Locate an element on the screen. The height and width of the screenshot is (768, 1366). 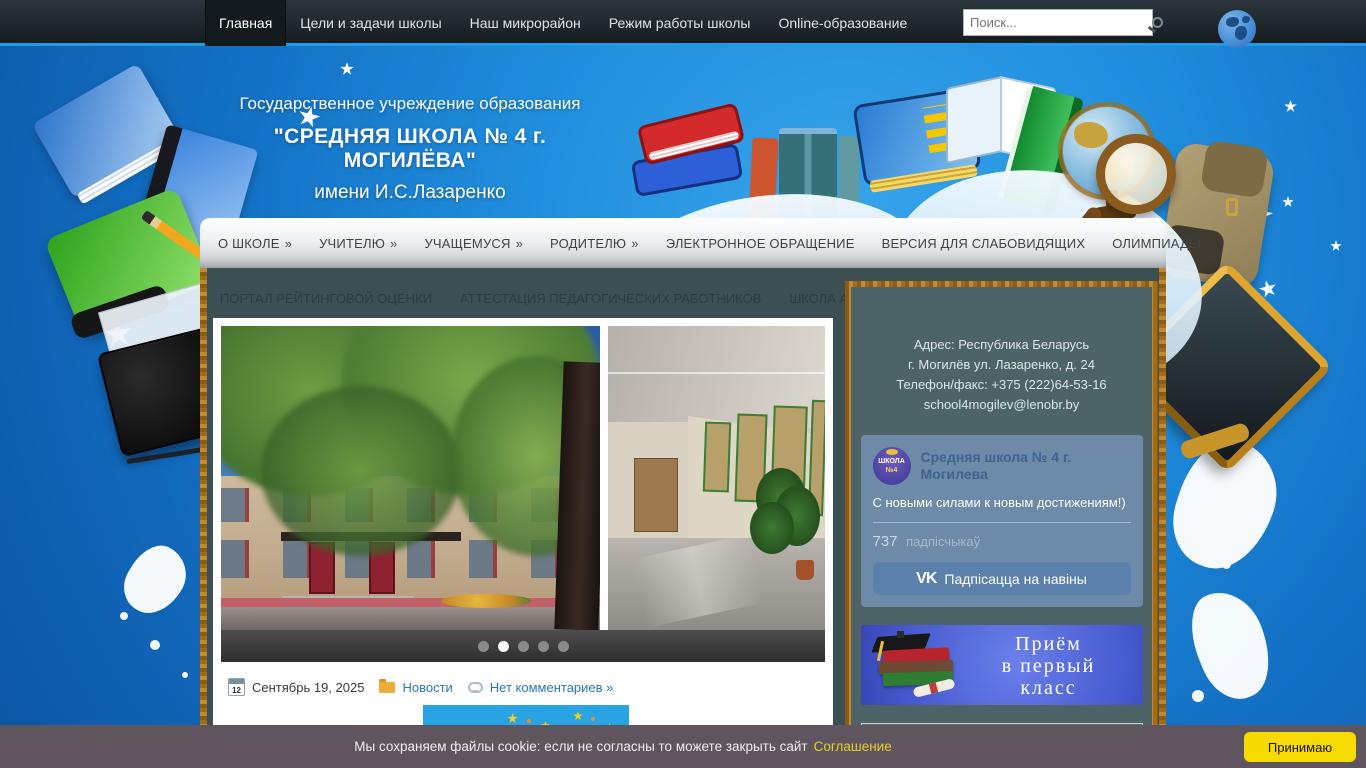
vk-subscribe-button: VK Падпісацца на навіны is located at coordinates (1001, 578).